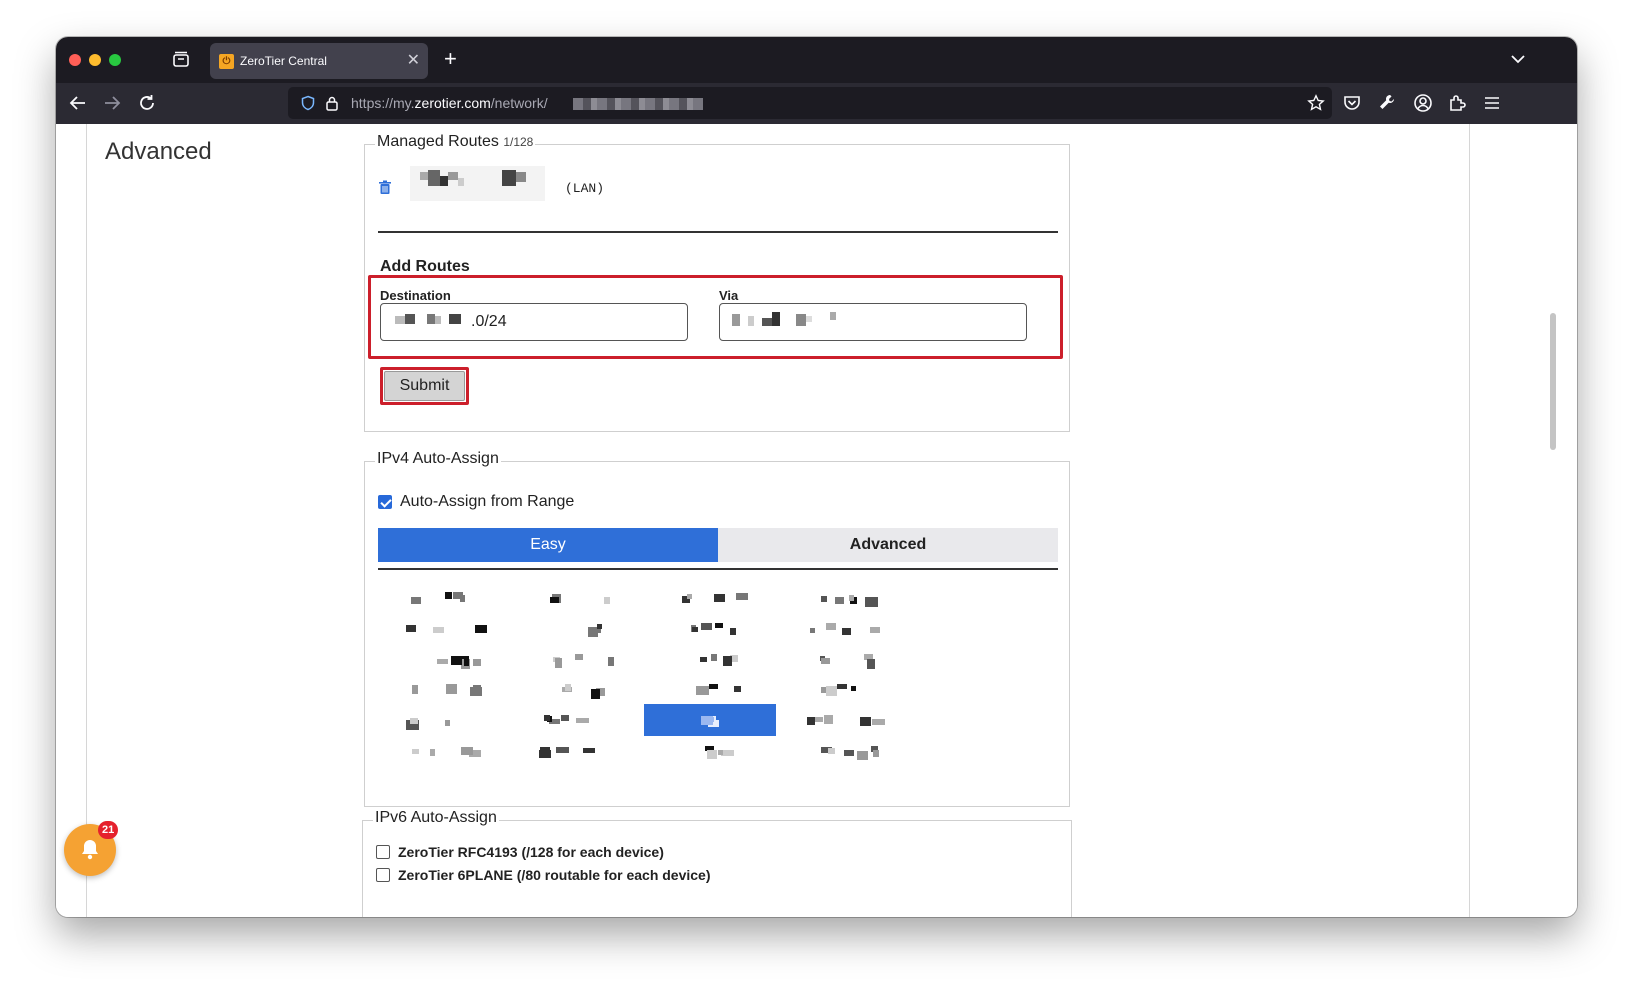 The height and width of the screenshot is (988, 1628). Describe the element at coordinates (147, 103) in the screenshot. I see `reload-icon` at that location.